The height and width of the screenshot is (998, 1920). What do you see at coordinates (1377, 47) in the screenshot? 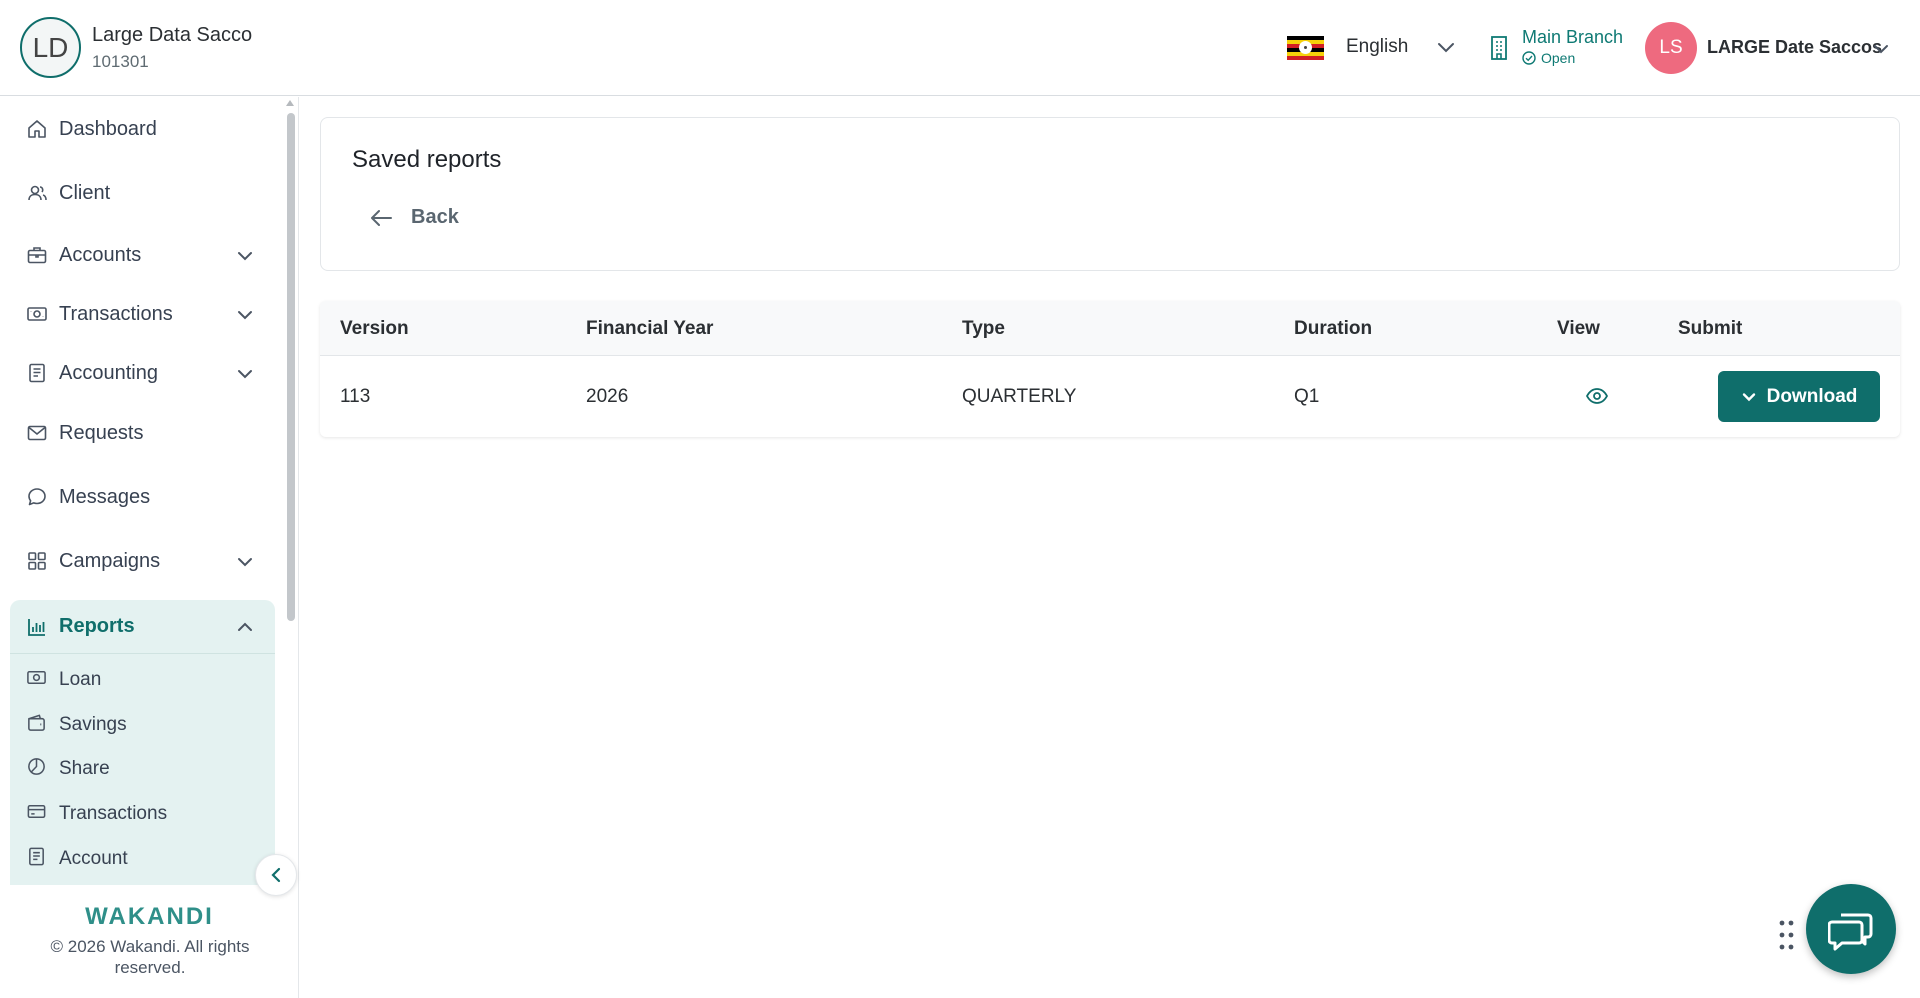
I see `language-selector: English` at bounding box center [1377, 47].